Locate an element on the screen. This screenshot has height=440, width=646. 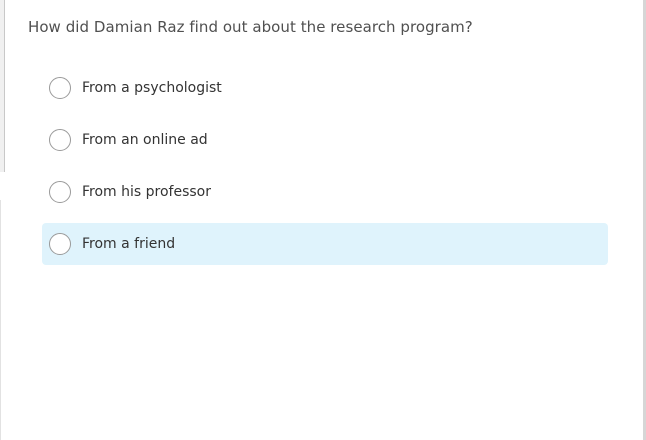
option-label: From a psychologist is located at coordinates (152, 88).